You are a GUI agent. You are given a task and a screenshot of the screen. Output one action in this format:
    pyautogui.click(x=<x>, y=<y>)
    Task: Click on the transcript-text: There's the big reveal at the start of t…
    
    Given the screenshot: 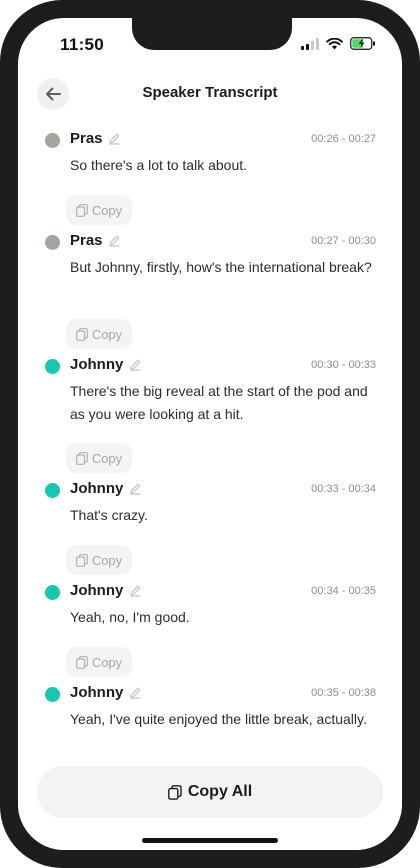 What is the action you would take?
    pyautogui.click(x=219, y=402)
    